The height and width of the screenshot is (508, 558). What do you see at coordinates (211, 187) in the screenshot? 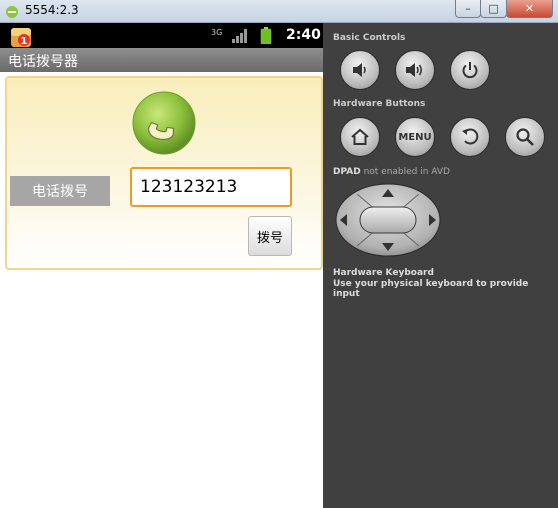
I see `phone-number-input` at bounding box center [211, 187].